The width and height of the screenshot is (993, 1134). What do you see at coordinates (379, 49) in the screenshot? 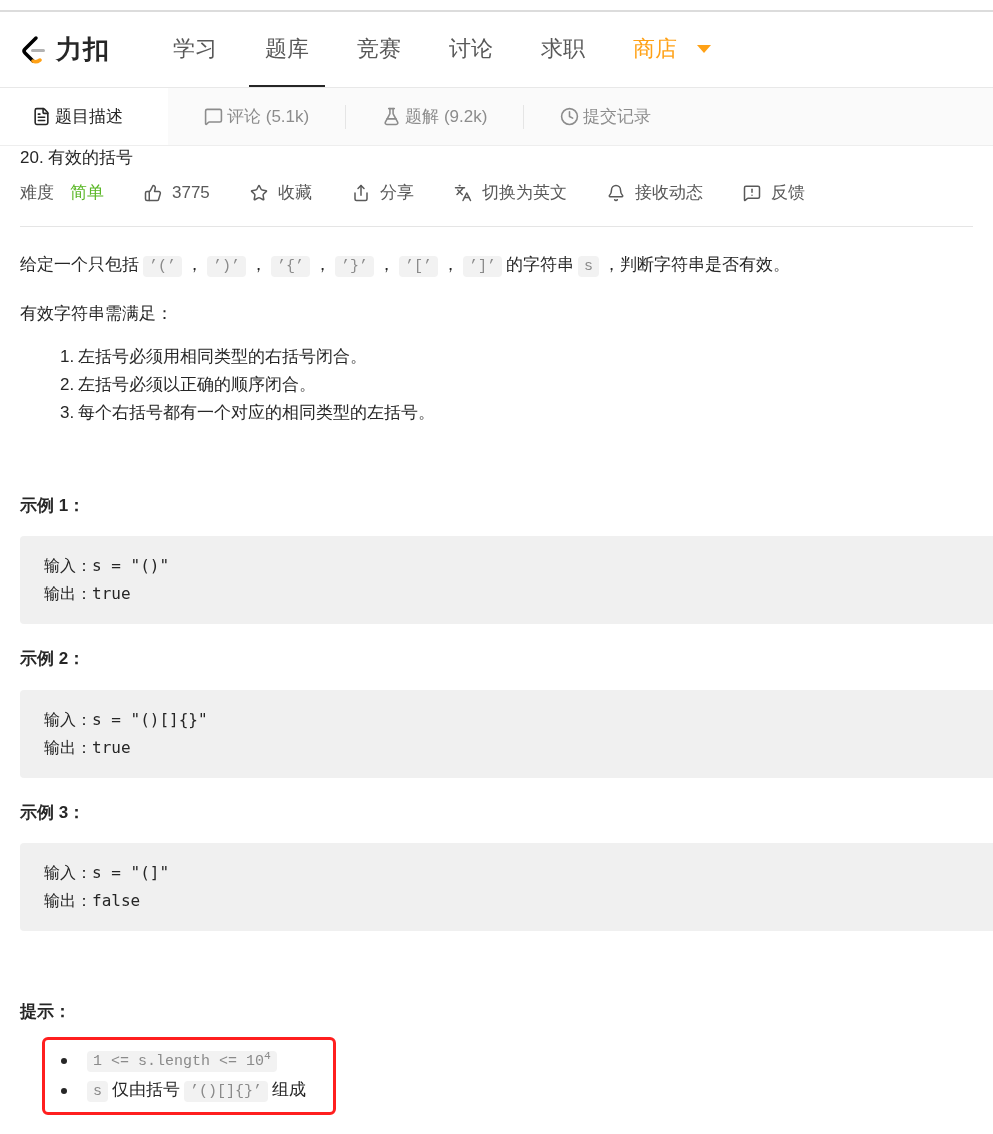
I see `nav-link: 竞赛` at bounding box center [379, 49].